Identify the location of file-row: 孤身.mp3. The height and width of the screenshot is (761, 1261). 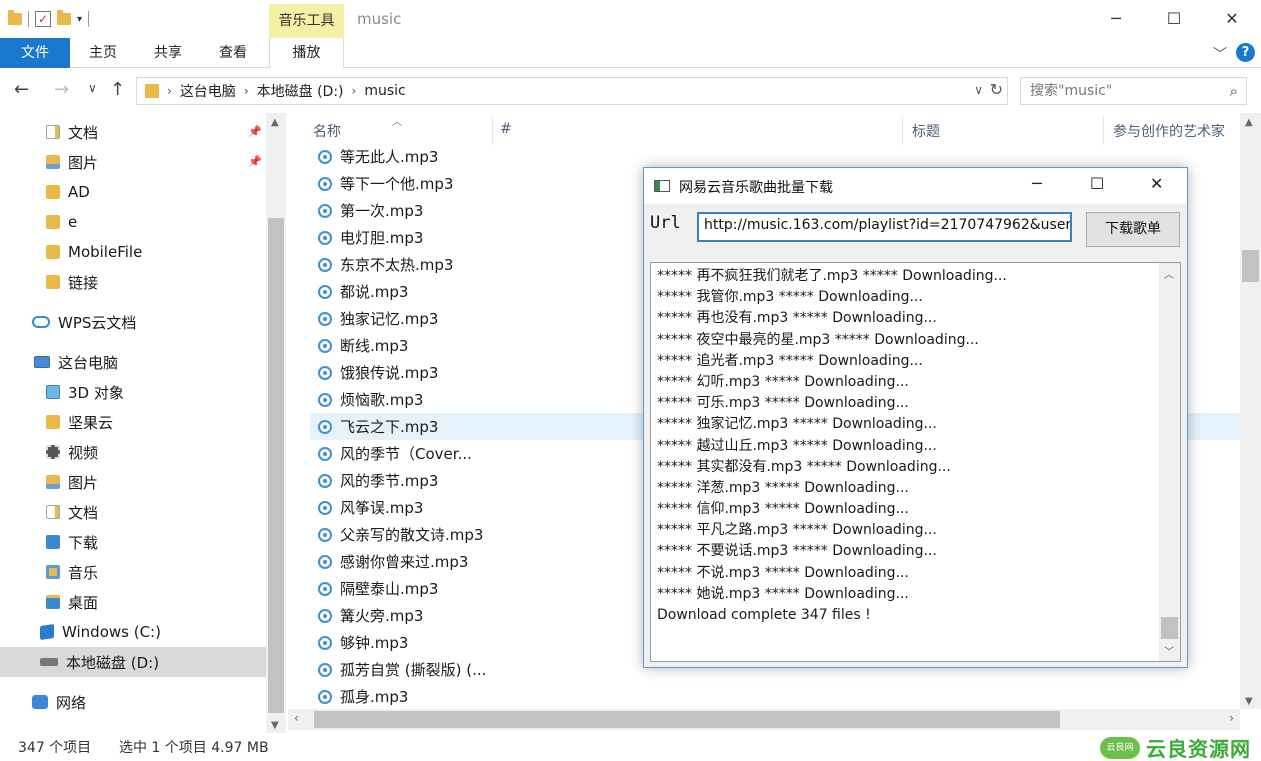
(775, 696).